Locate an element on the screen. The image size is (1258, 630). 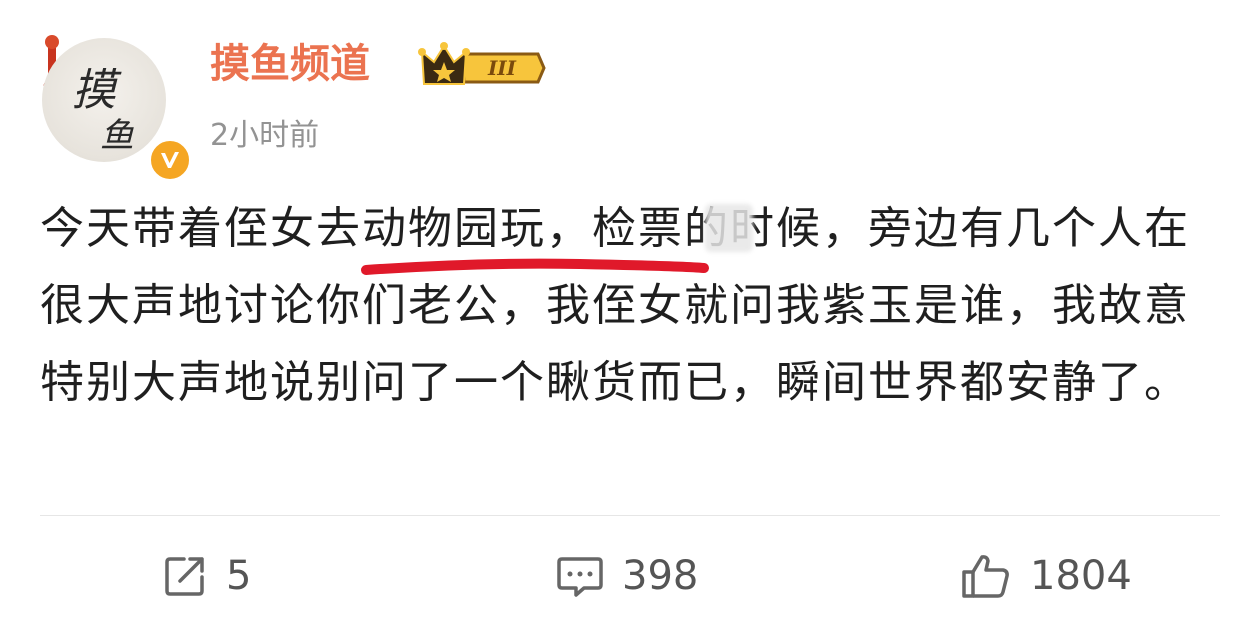
crown-icon: III is located at coordinates (482, 63).